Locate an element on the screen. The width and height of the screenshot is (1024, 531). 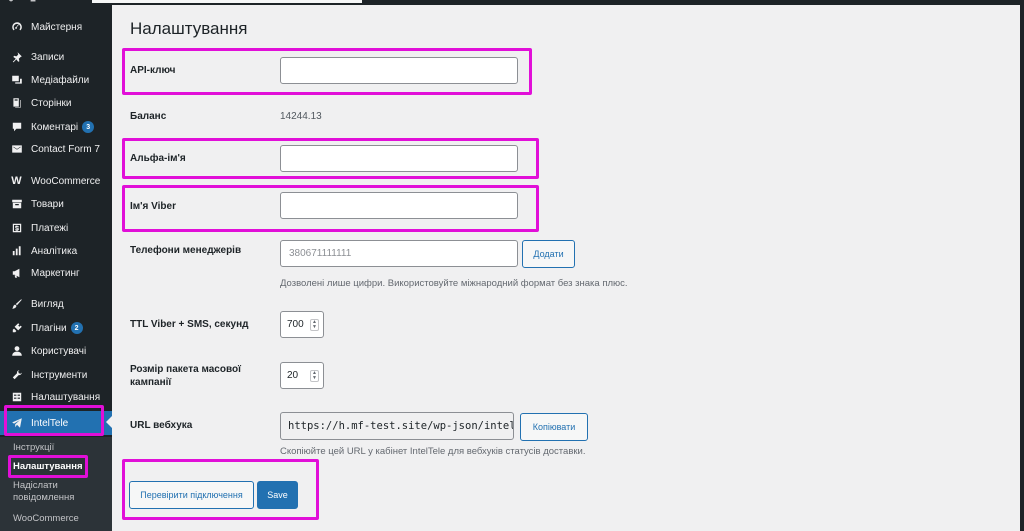
sidebar-item-label: Платежі is located at coordinates (50, 228).